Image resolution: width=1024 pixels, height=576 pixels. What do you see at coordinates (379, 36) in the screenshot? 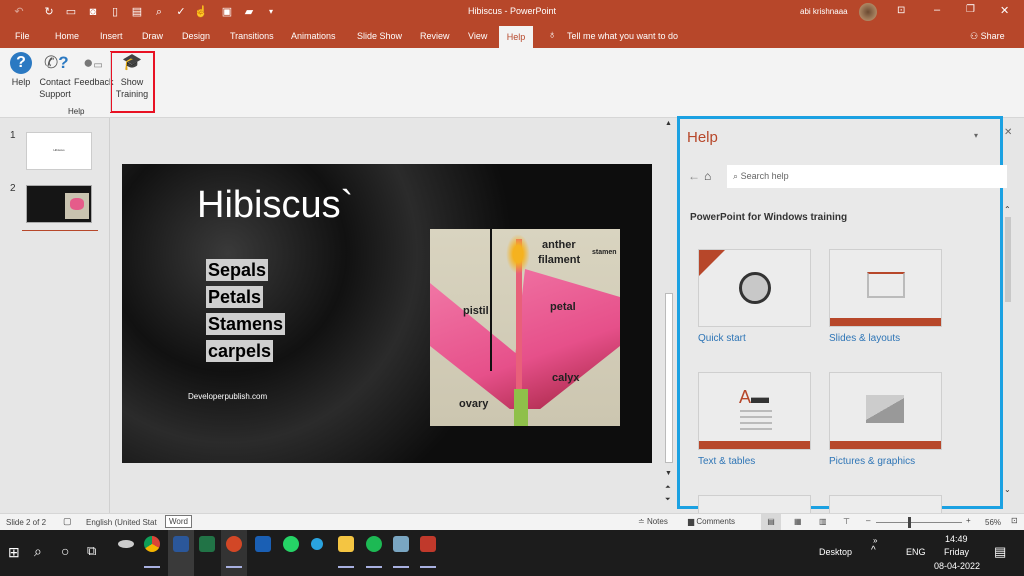
I see `tab-slide-show: Slide Show` at bounding box center [379, 36].